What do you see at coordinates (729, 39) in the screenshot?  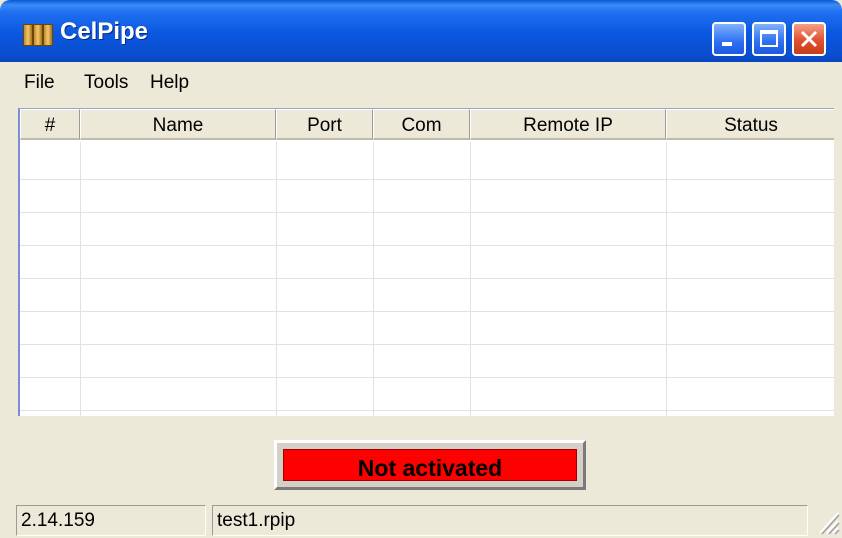 I see `minimize-button` at bounding box center [729, 39].